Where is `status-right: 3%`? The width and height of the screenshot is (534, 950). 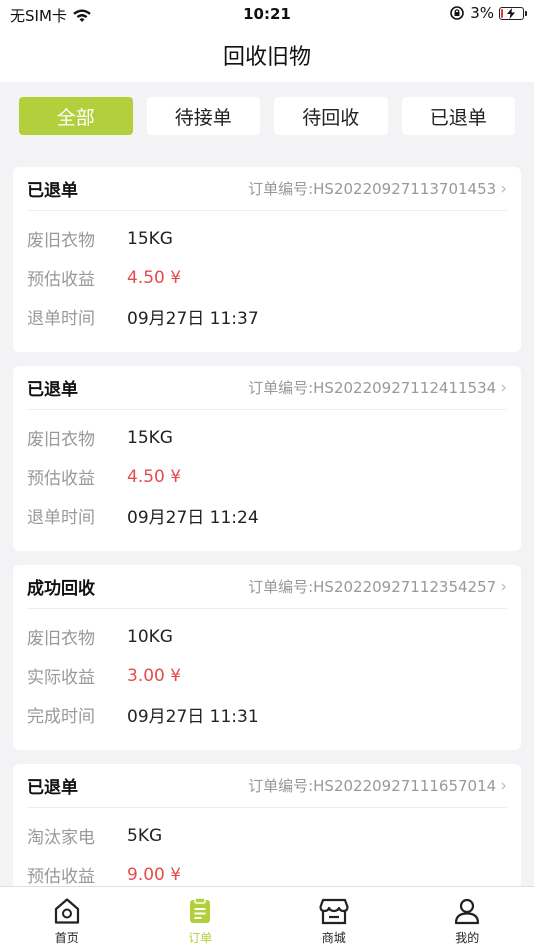
status-right: 3% is located at coordinates (488, 13).